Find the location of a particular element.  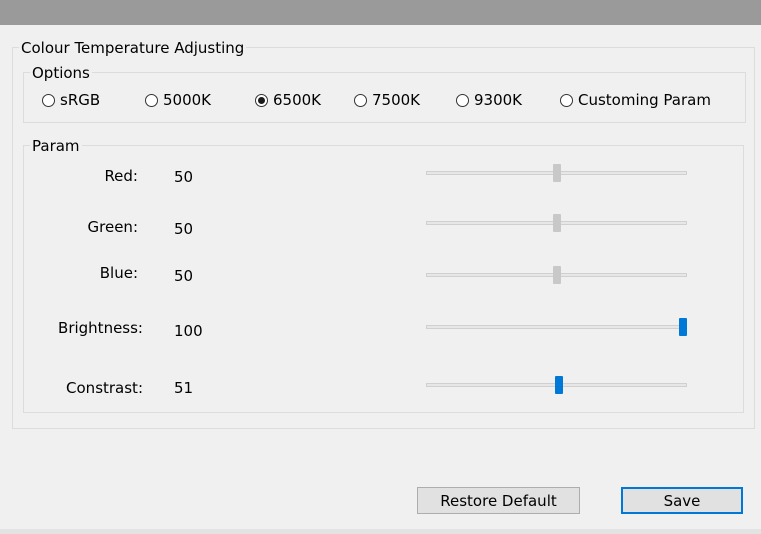

radio-5000k: 5000K is located at coordinates (178, 100).